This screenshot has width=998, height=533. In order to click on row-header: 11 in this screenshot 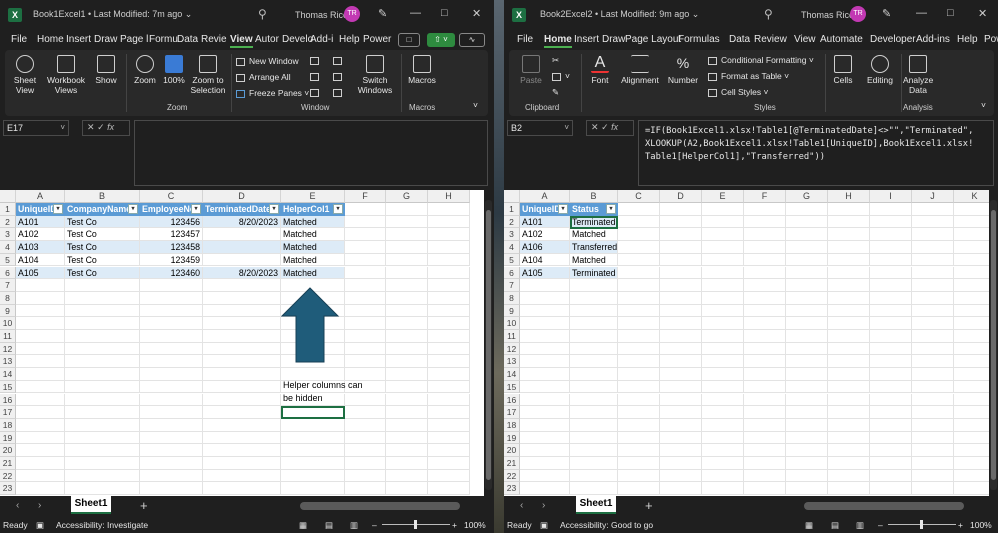, I will do `click(512, 336)`.